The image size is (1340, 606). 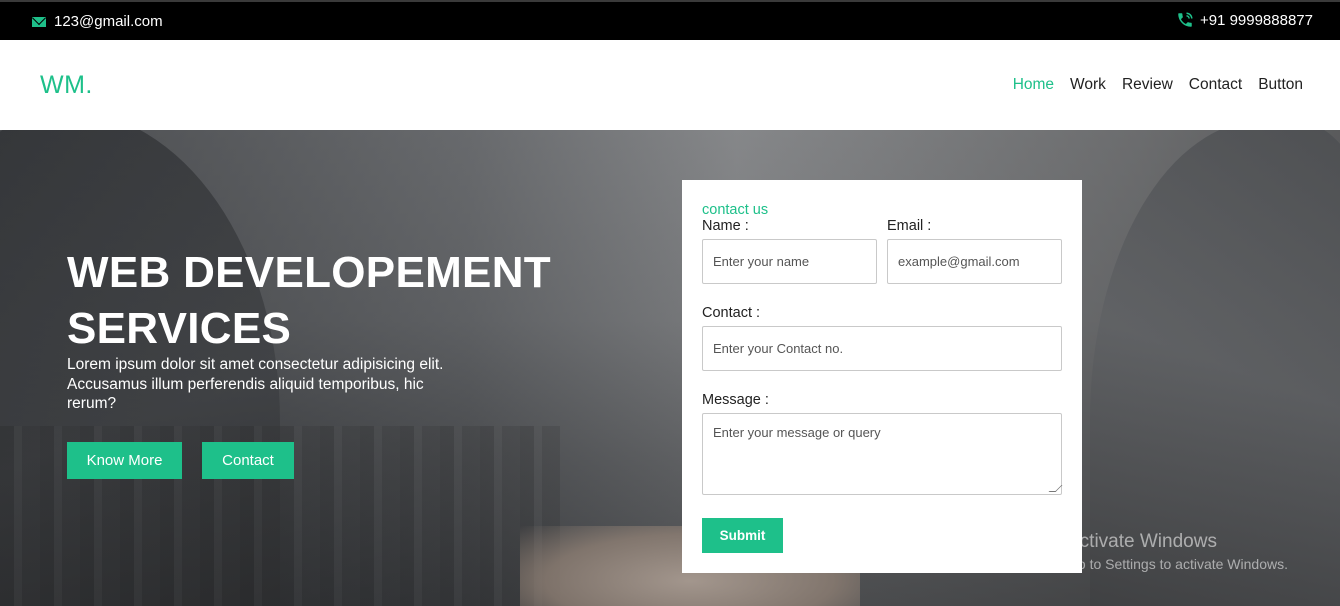 I want to click on mail-icon, so click(x=39, y=21).